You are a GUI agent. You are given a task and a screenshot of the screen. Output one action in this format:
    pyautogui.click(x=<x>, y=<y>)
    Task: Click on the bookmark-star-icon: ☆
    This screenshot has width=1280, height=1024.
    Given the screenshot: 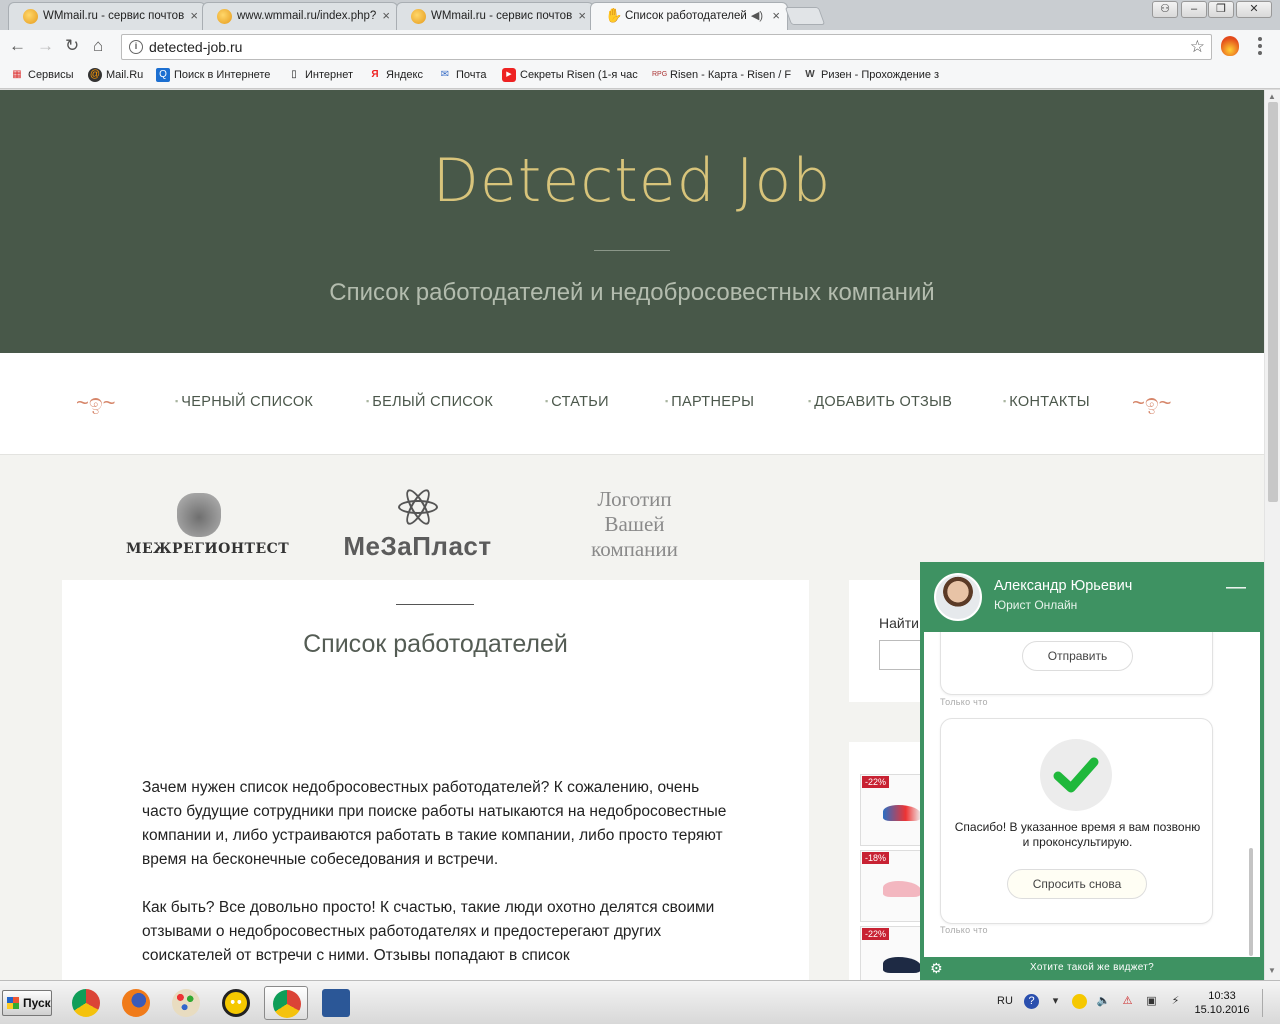 What is the action you would take?
    pyautogui.click(x=1197, y=47)
    